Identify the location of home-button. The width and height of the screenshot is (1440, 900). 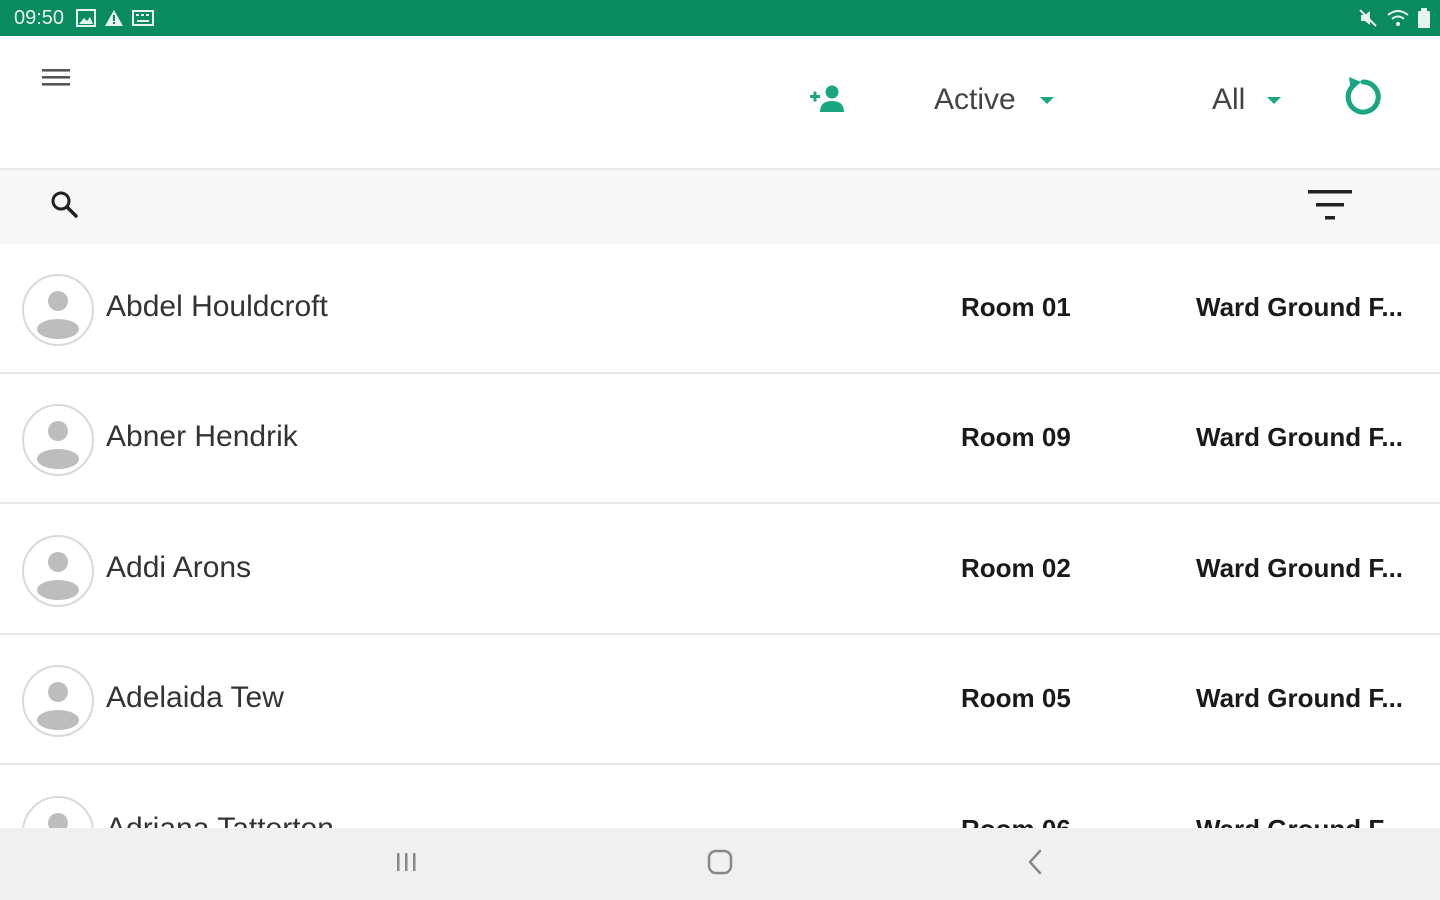
(720, 864).